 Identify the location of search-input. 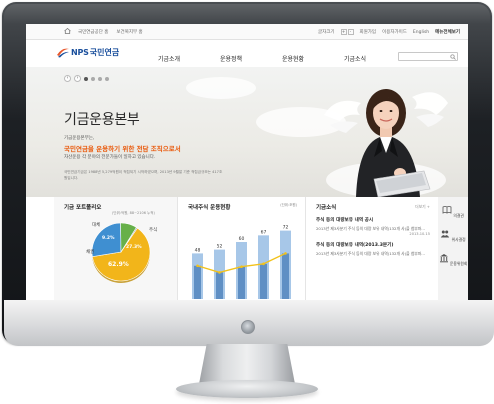
(428, 56).